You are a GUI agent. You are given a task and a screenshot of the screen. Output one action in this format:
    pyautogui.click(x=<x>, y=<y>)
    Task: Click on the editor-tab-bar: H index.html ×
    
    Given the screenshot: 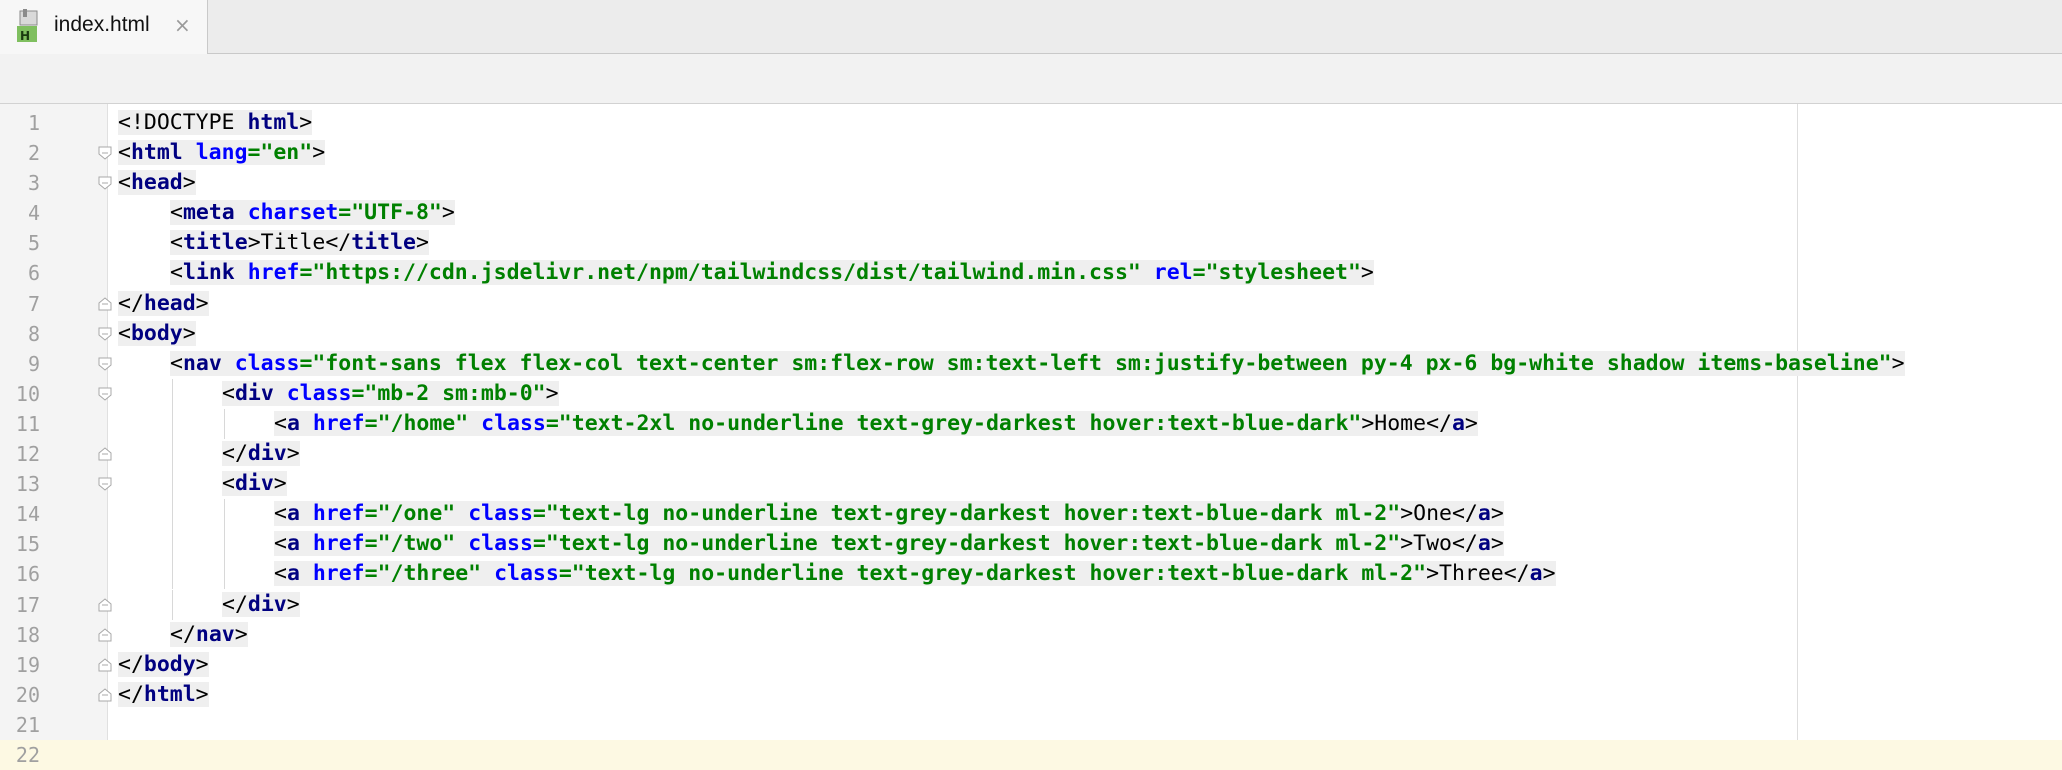 What is the action you would take?
    pyautogui.click(x=1031, y=27)
    